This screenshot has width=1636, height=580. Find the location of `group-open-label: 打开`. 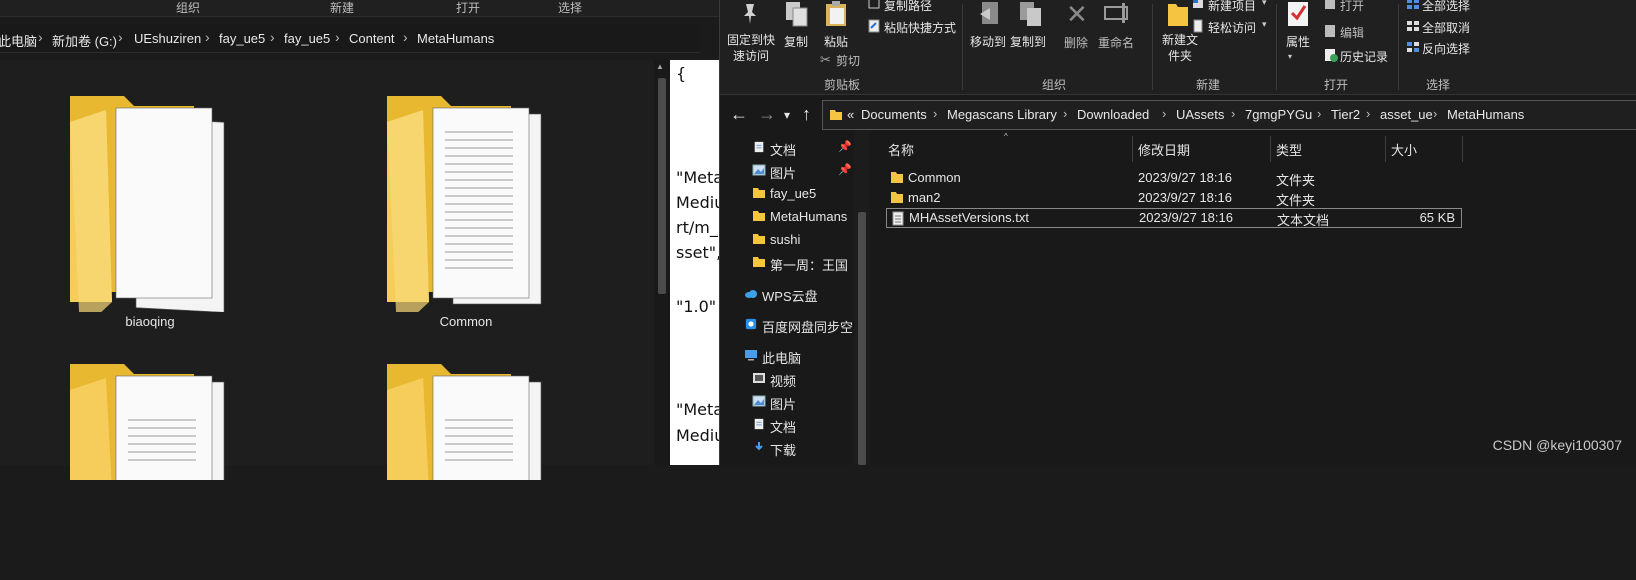

group-open-label: 打开 is located at coordinates (1336, 85).